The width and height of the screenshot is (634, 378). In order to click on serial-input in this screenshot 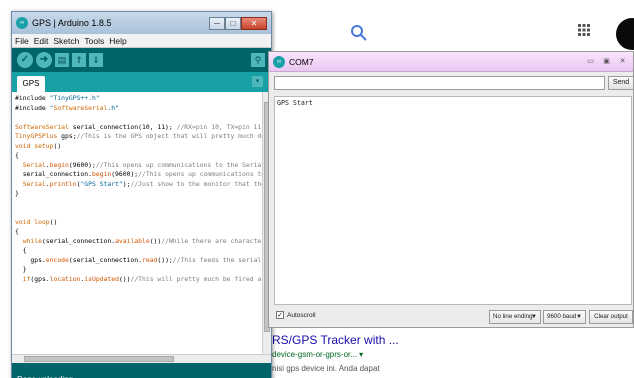, I will do `click(439, 83)`.